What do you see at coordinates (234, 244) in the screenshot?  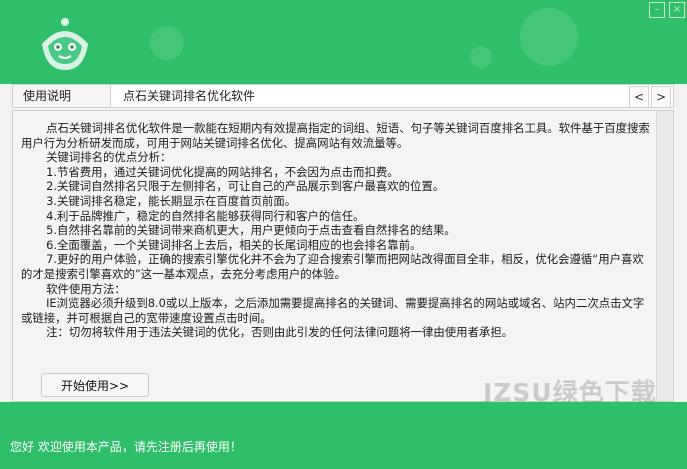 I see `advantage-item: 6.全面覆盖，一个关键词排名上去后，相关的长尾词相应的也会排名靠前。` at bounding box center [234, 244].